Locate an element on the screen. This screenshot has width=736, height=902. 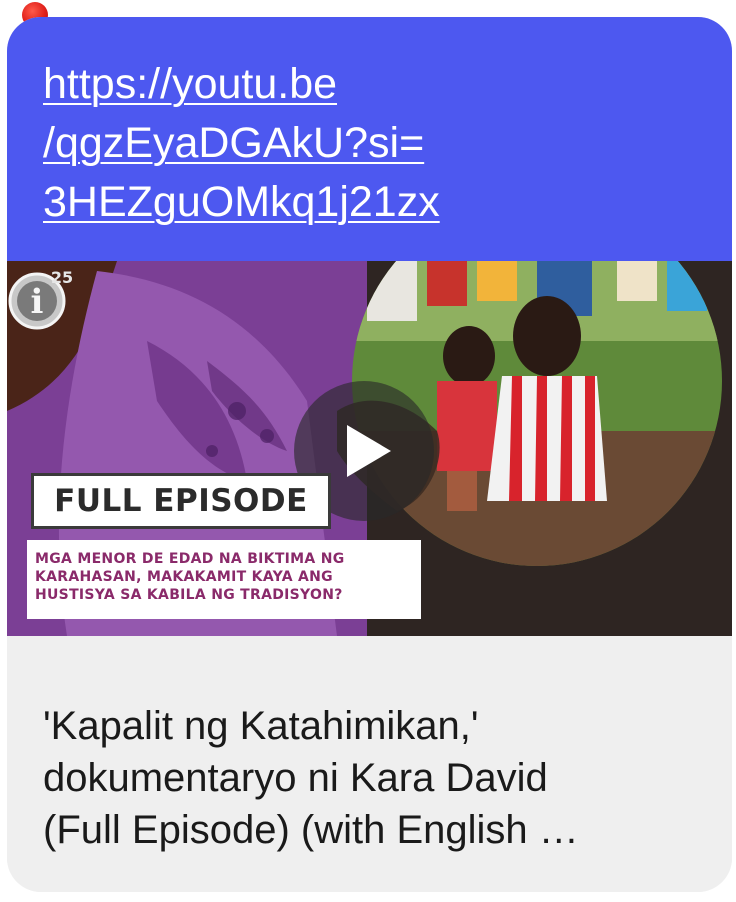
full-episode-badge: FULL EPISODE is located at coordinates (181, 501).